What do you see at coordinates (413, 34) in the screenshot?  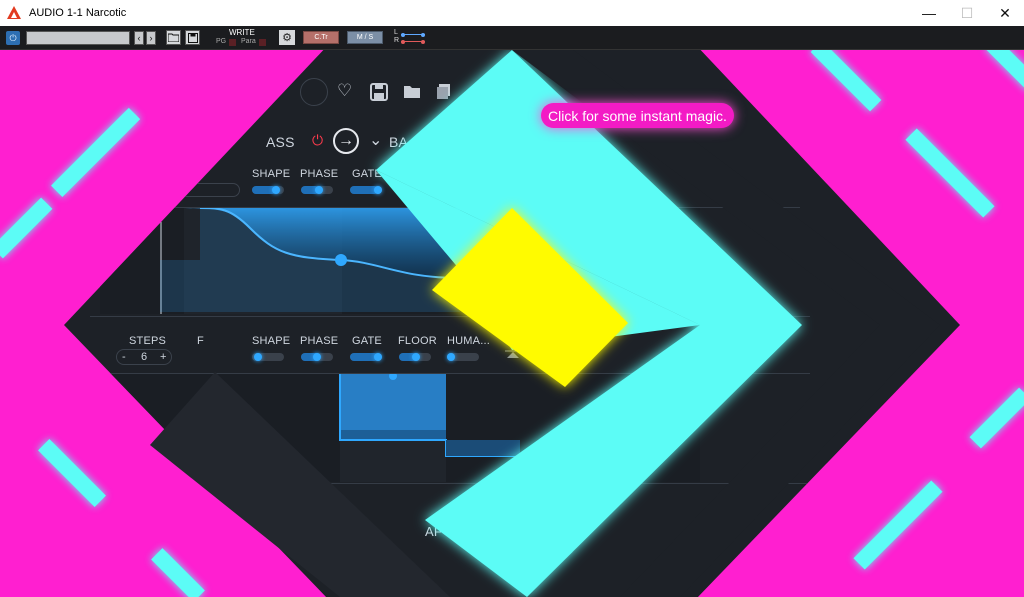 I see `left-channel-meter` at bounding box center [413, 34].